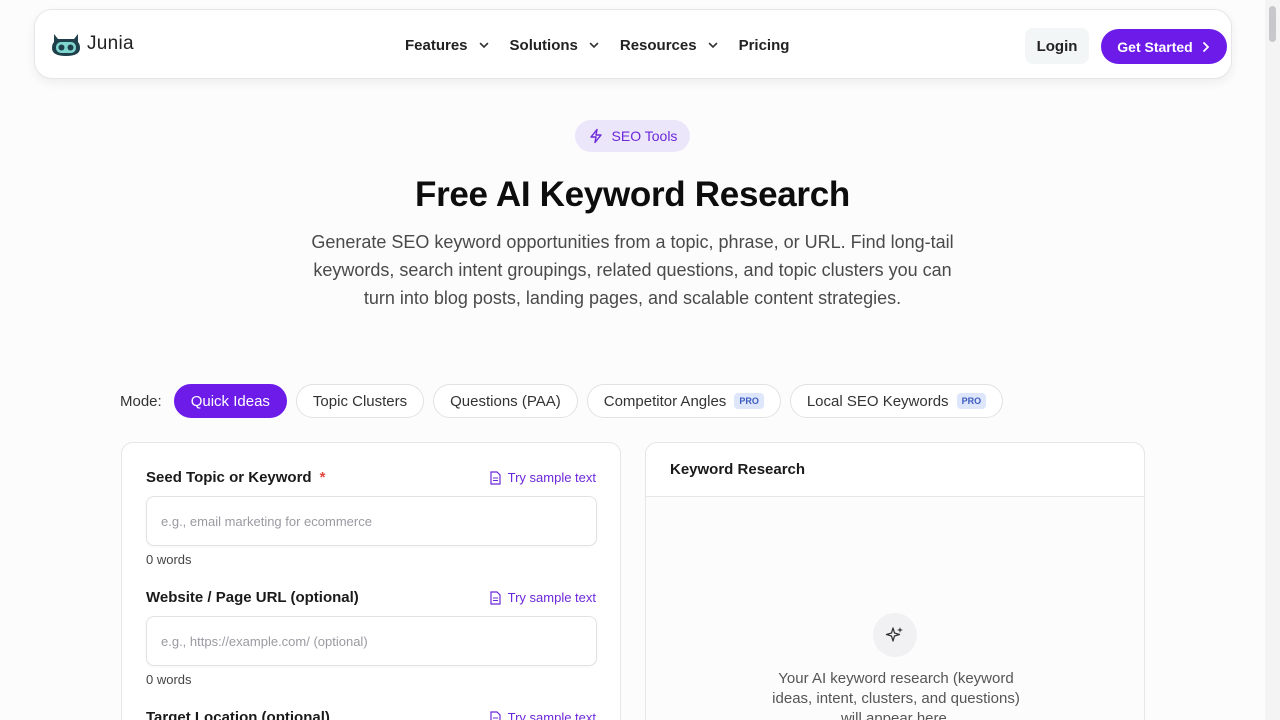 The width and height of the screenshot is (1280, 720). What do you see at coordinates (141, 401) in the screenshot?
I see `mode-label: Mode:` at bounding box center [141, 401].